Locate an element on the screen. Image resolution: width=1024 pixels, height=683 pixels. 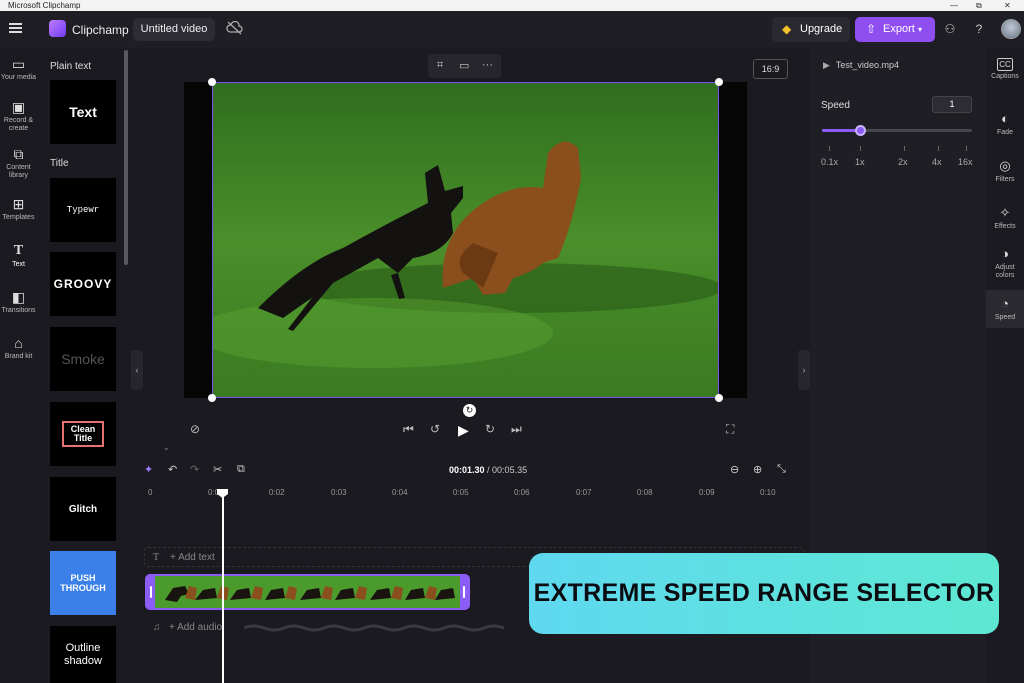
more-icon: ··· is located at coordinates (487, 65).